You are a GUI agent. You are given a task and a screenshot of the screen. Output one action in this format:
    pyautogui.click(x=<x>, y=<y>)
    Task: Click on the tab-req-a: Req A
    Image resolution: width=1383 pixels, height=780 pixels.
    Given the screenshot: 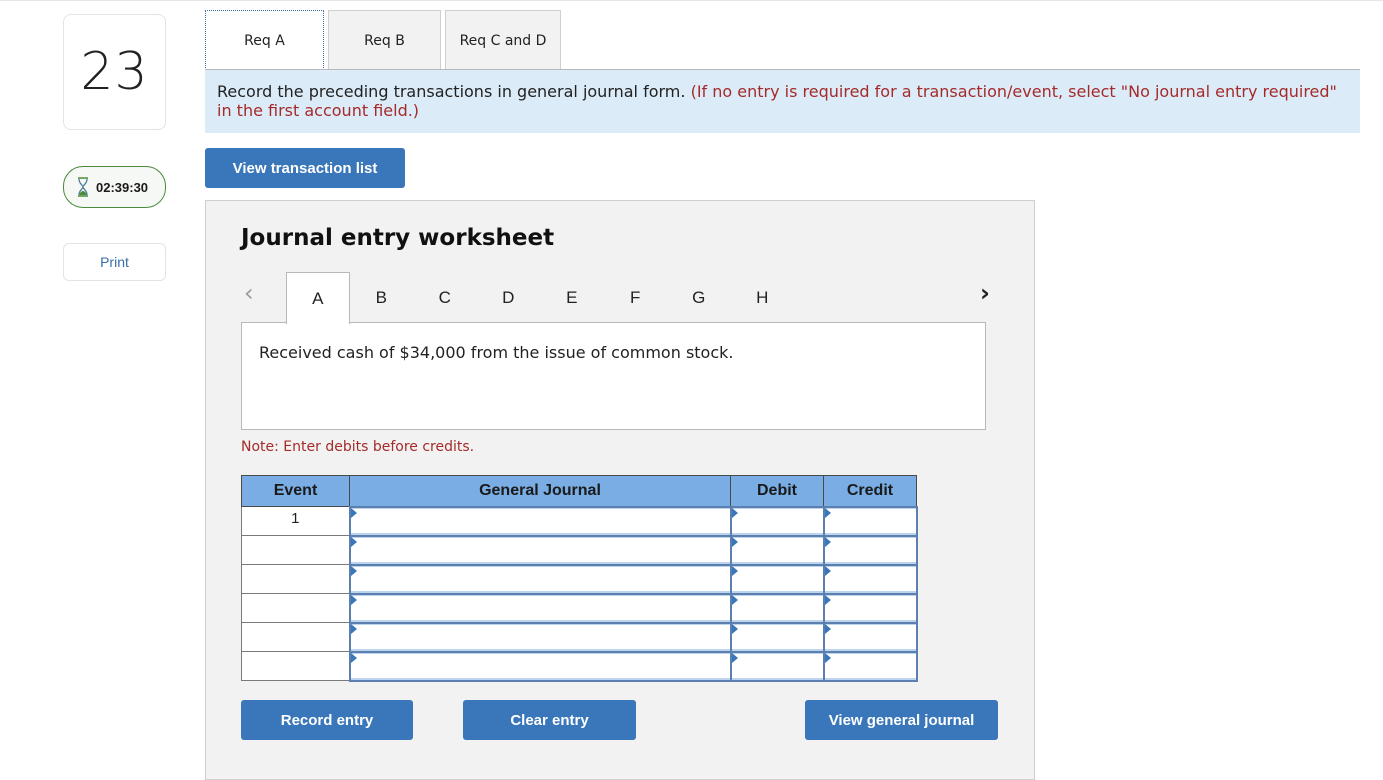 What is the action you would take?
    pyautogui.click(x=264, y=40)
    